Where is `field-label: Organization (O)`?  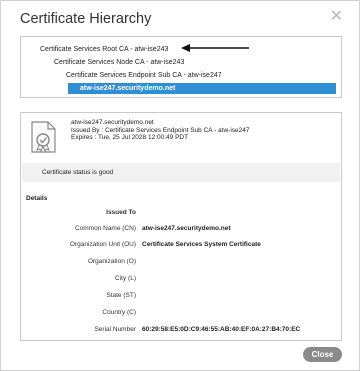
field-label: Organization (O) is located at coordinates (111, 261).